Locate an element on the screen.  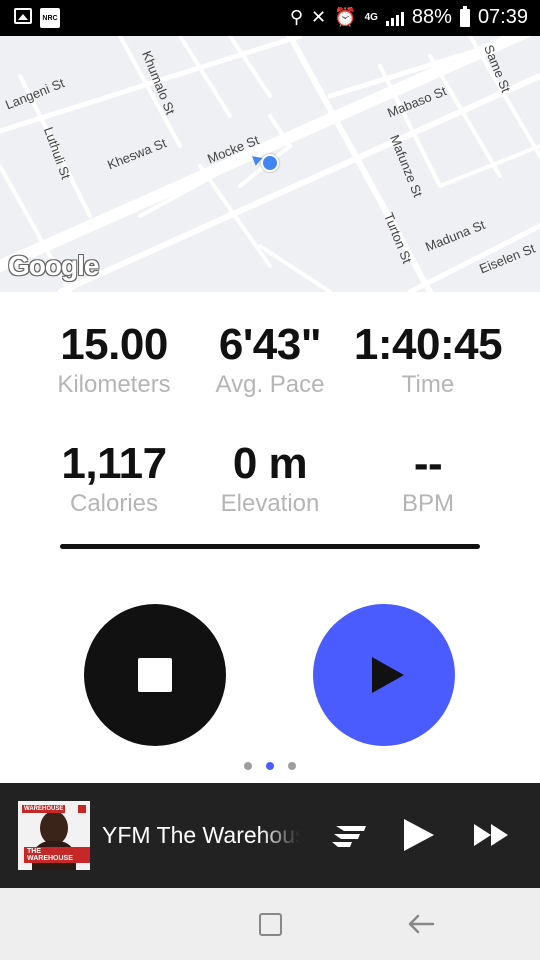
stat-pace: 6'43" Avg. Pace is located at coordinates (270, 360).